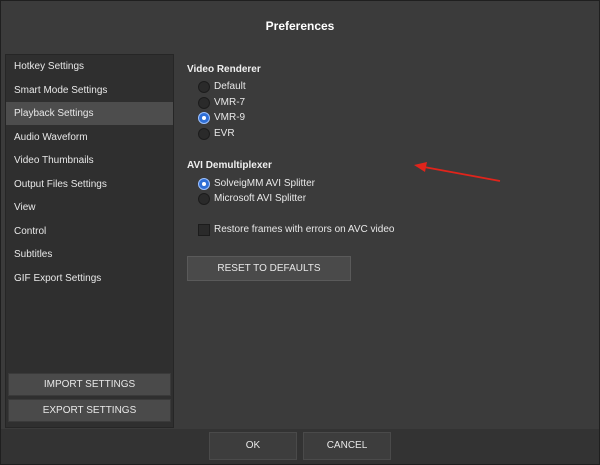 Image resolution: width=600 pixels, height=465 pixels. I want to click on radio-microsoft, so click(204, 199).